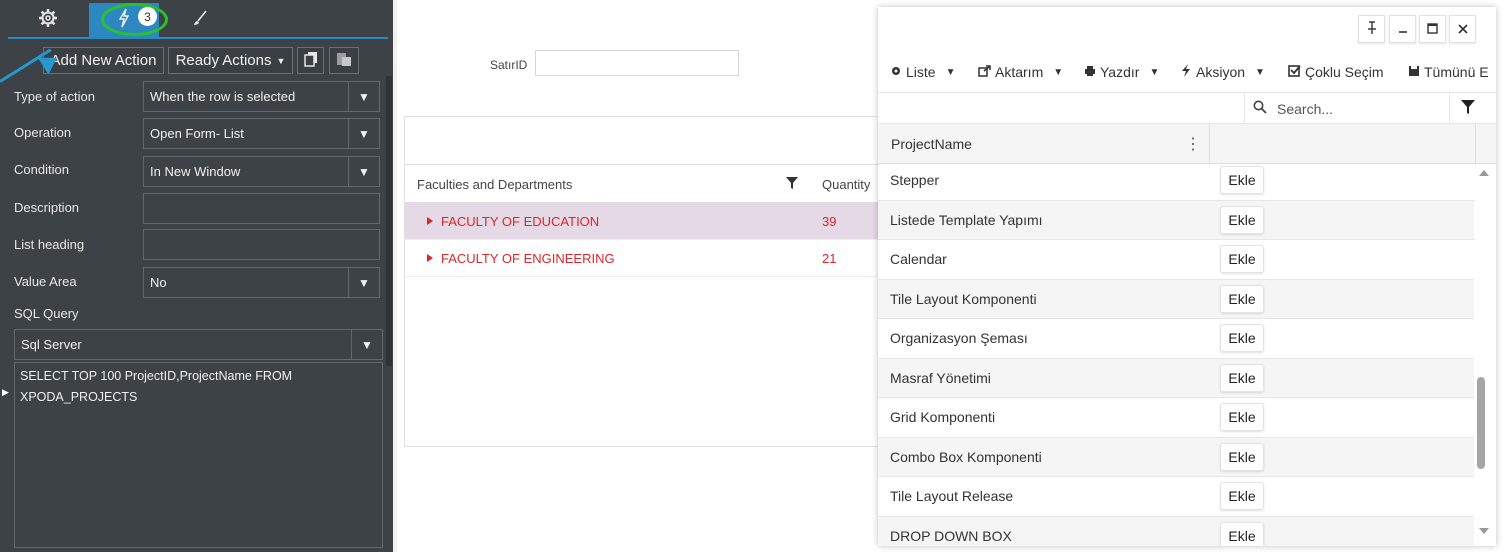 This screenshot has width=1510, height=552. Describe the element at coordinates (158, 282) in the screenshot. I see `value-area-value: No` at that location.